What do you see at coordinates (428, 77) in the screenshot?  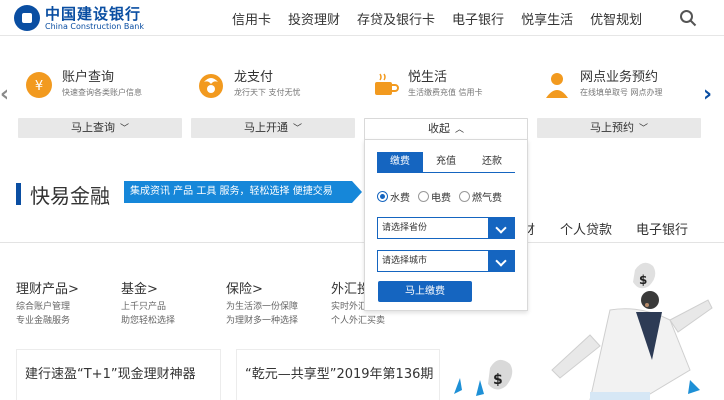 I see `service-title: 悦生活` at bounding box center [428, 77].